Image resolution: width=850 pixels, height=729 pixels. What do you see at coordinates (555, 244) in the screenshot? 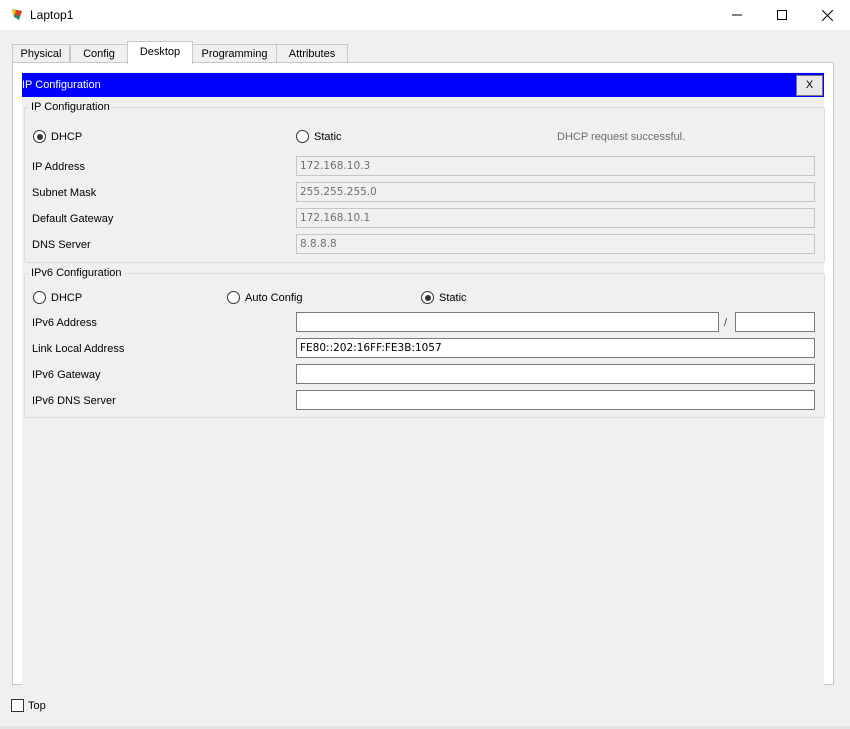
I see `dns-server-field: 8.8.8.8` at bounding box center [555, 244].